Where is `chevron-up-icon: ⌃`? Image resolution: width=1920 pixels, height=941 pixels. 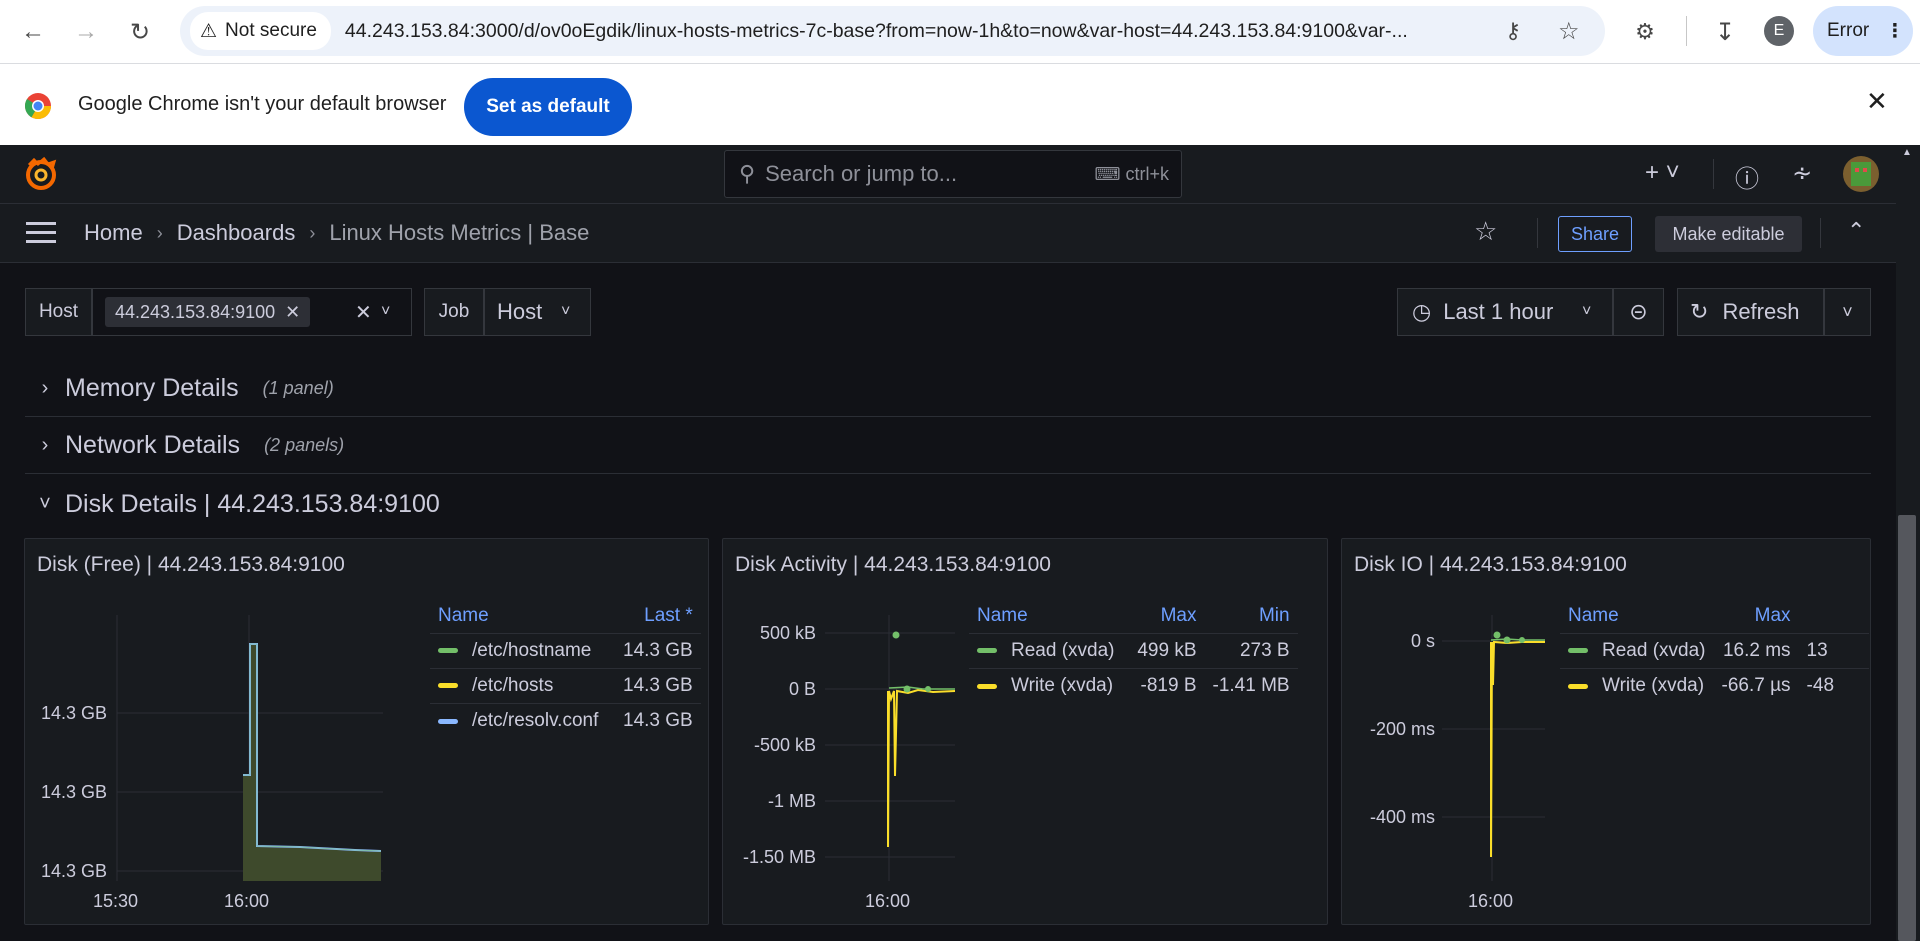 chevron-up-icon: ⌃ is located at coordinates (1856, 231).